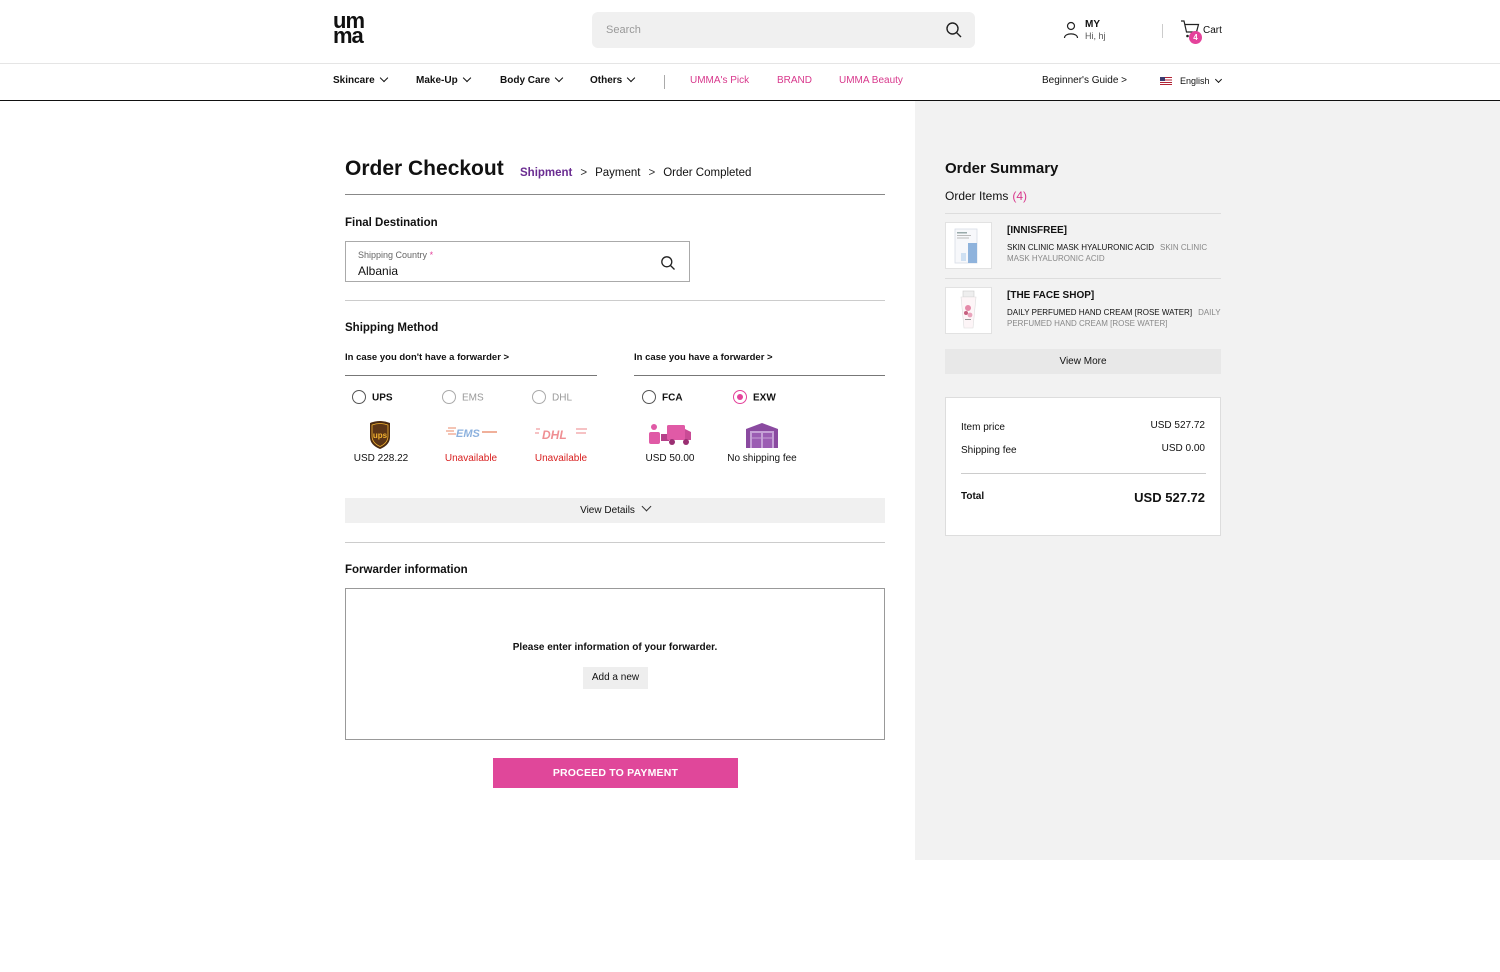  I want to click on shipping-country-field: Shipping Country * Albania, so click(517, 261).